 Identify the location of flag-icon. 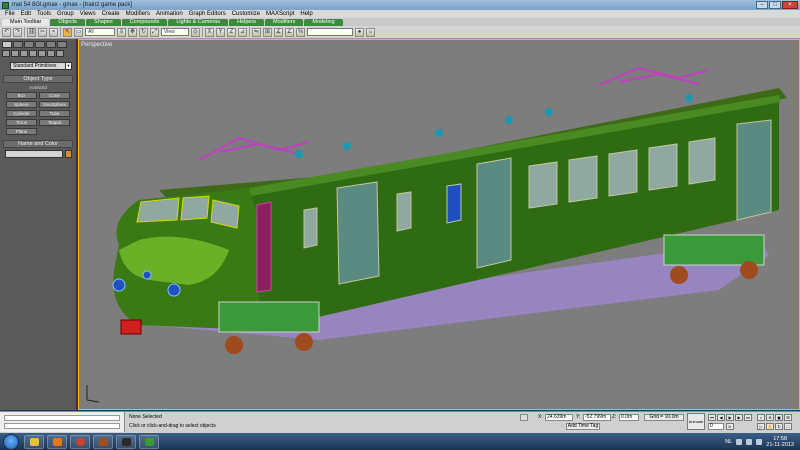
(759, 441).